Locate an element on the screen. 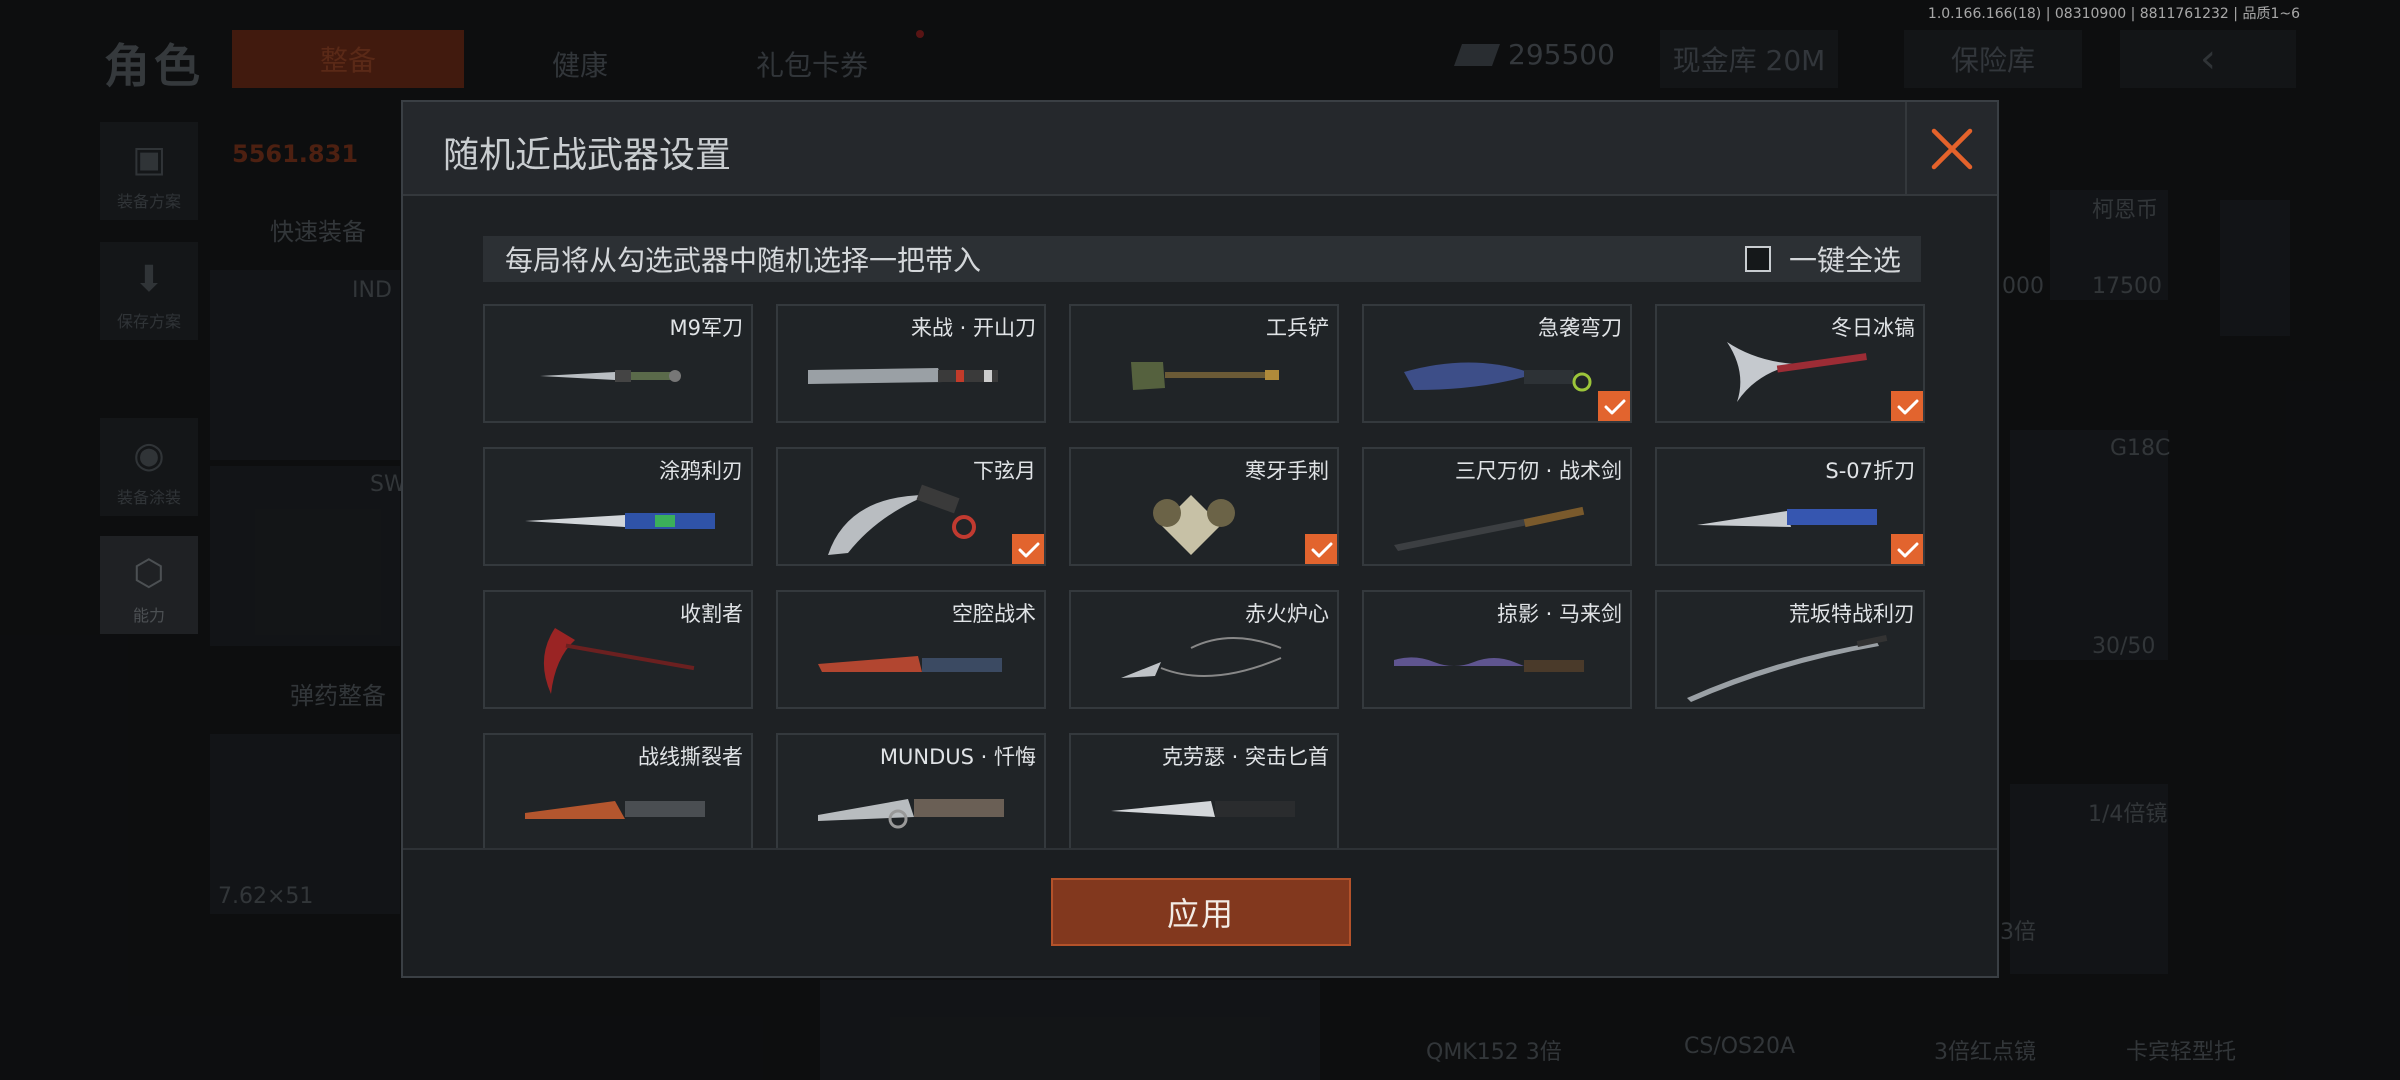 The image size is (2400, 1080). scythe-icon is located at coordinates (619, 661).